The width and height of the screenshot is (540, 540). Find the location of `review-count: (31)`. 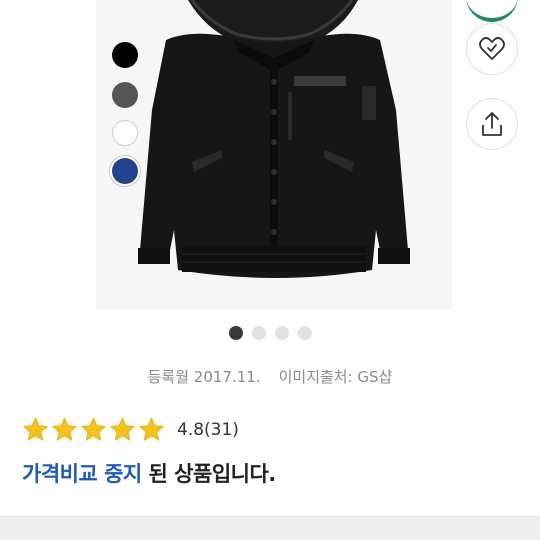

review-count: (31) is located at coordinates (221, 429).